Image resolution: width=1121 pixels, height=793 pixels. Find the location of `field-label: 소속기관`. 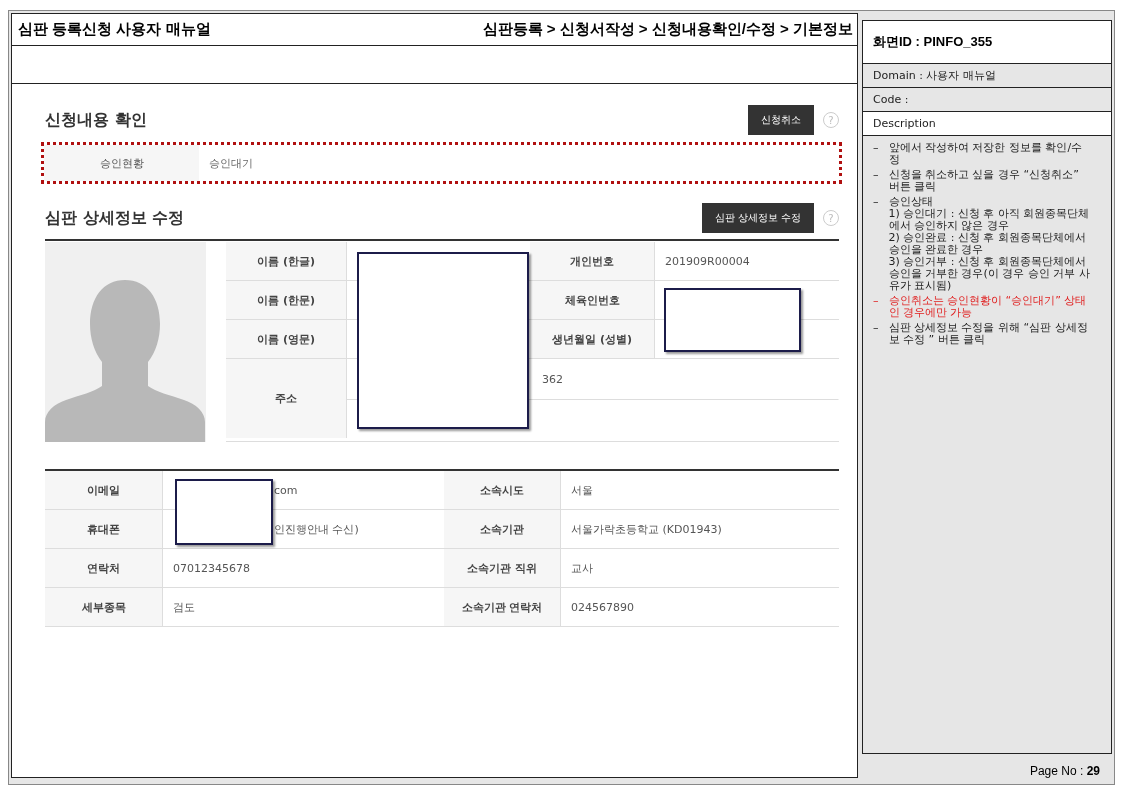

field-label: 소속기관 is located at coordinates (502, 529).